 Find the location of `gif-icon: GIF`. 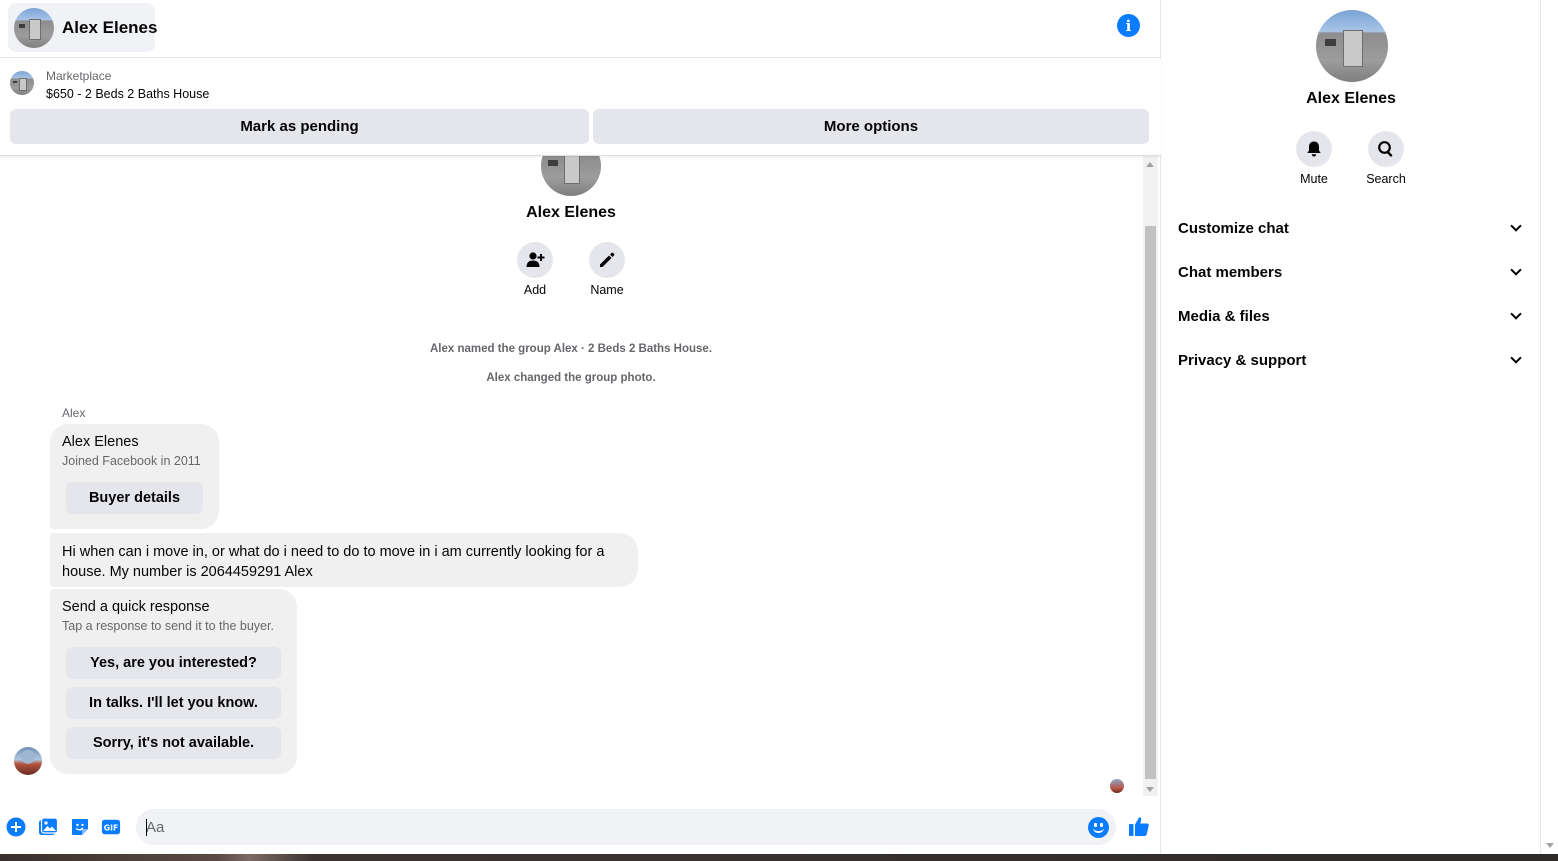

gif-icon: GIF is located at coordinates (111, 827).